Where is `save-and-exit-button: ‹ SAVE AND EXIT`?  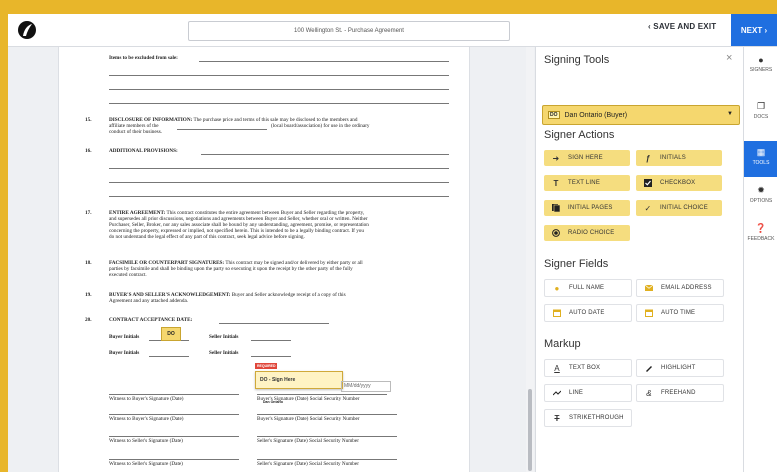 save-and-exit-button: ‹ SAVE AND EXIT is located at coordinates (682, 26).